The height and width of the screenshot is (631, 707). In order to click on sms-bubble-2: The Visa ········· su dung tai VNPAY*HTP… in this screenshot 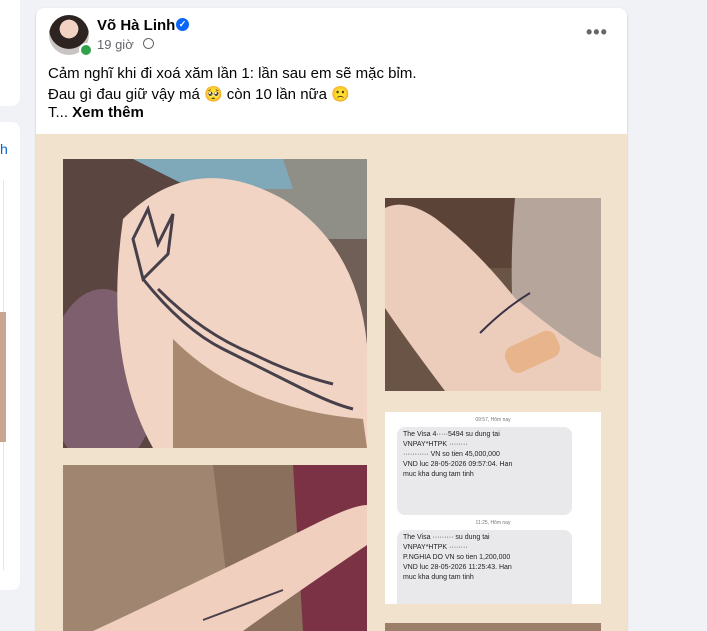, I will do `click(484, 567)`.